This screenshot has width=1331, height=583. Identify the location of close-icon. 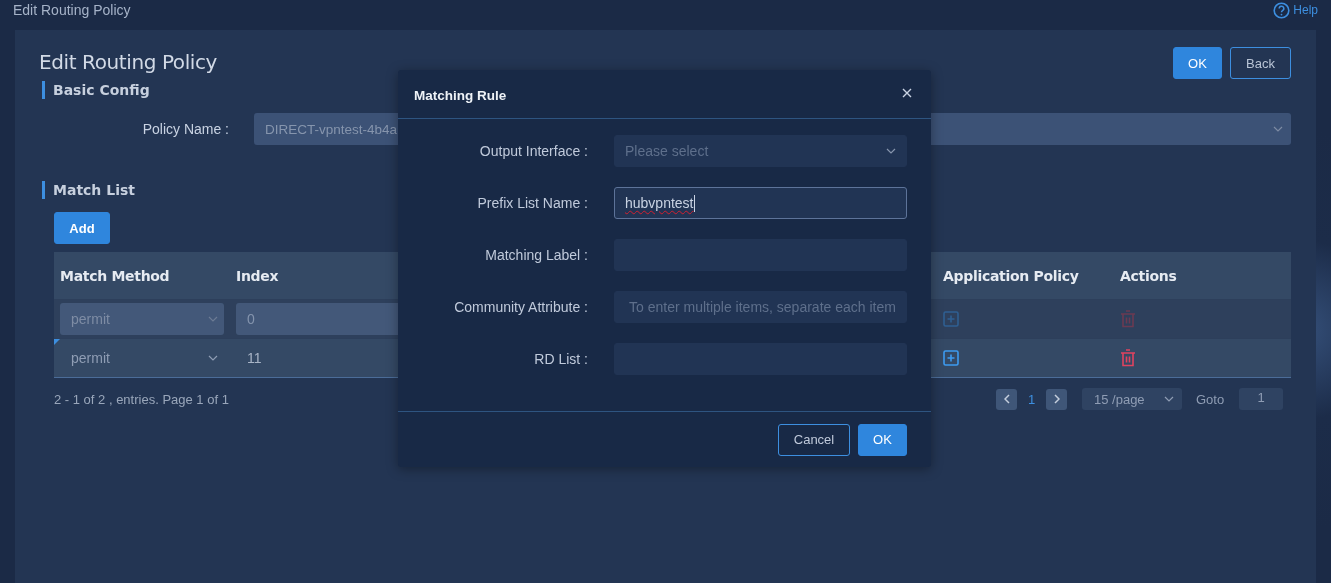
(907, 93).